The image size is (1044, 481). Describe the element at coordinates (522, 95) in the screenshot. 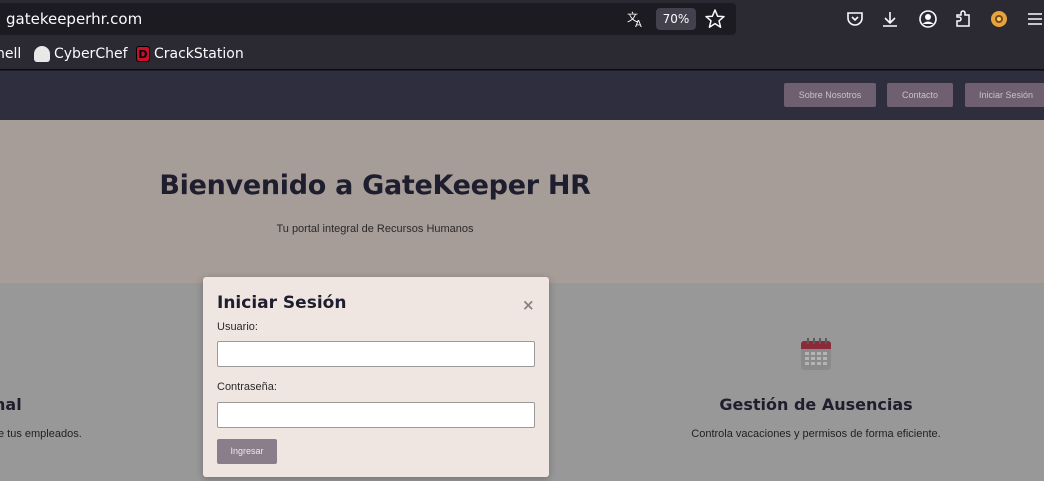

I see `site-navbar: Sobre Nosotros Contacto Iniciar Sesión` at that location.